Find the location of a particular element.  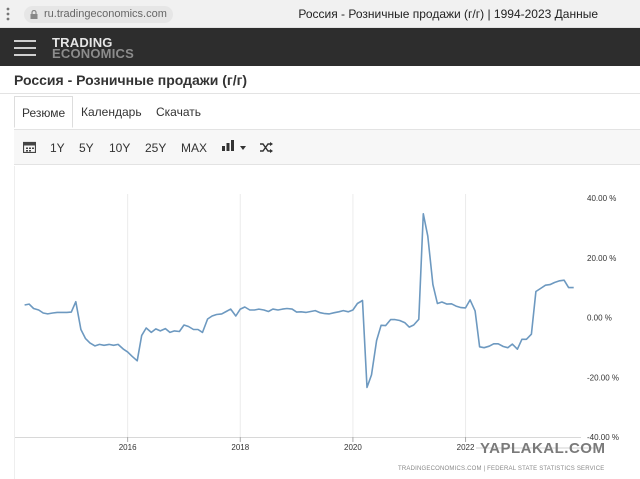

range-5y-button: 5Y is located at coordinates (86, 148).